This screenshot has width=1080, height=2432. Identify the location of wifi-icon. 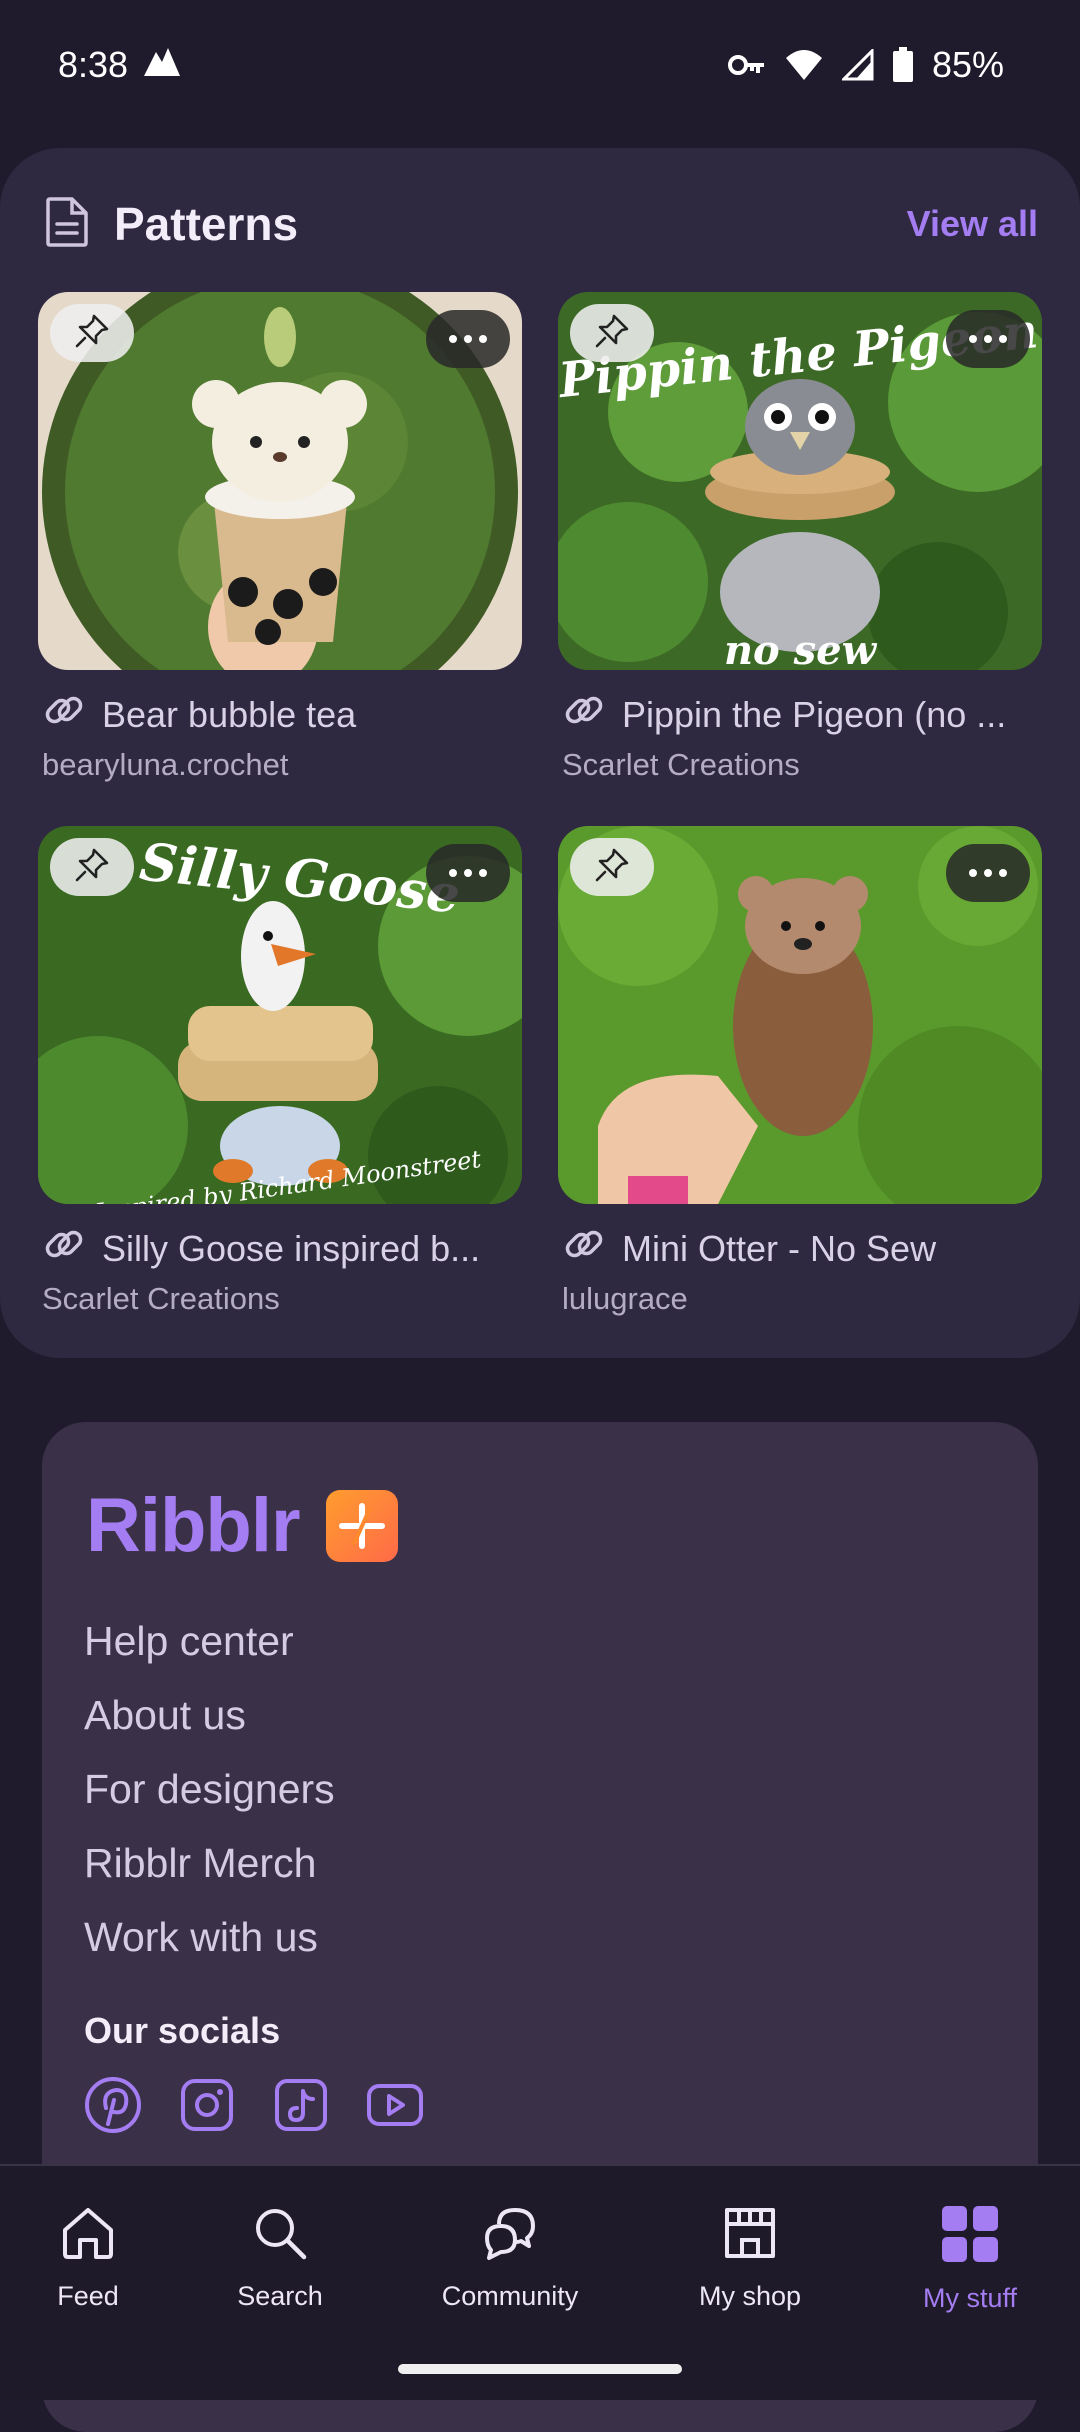
(804, 65).